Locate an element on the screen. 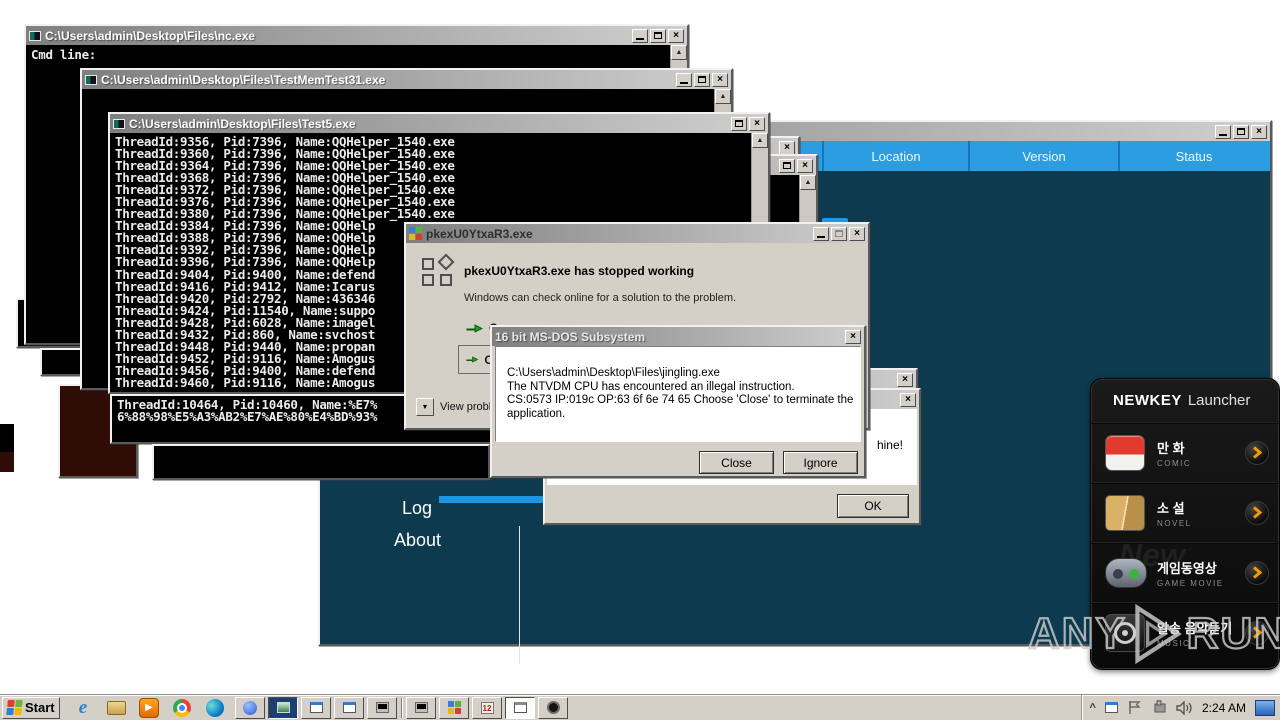  taskbar-button-8: 12 is located at coordinates (487, 707).